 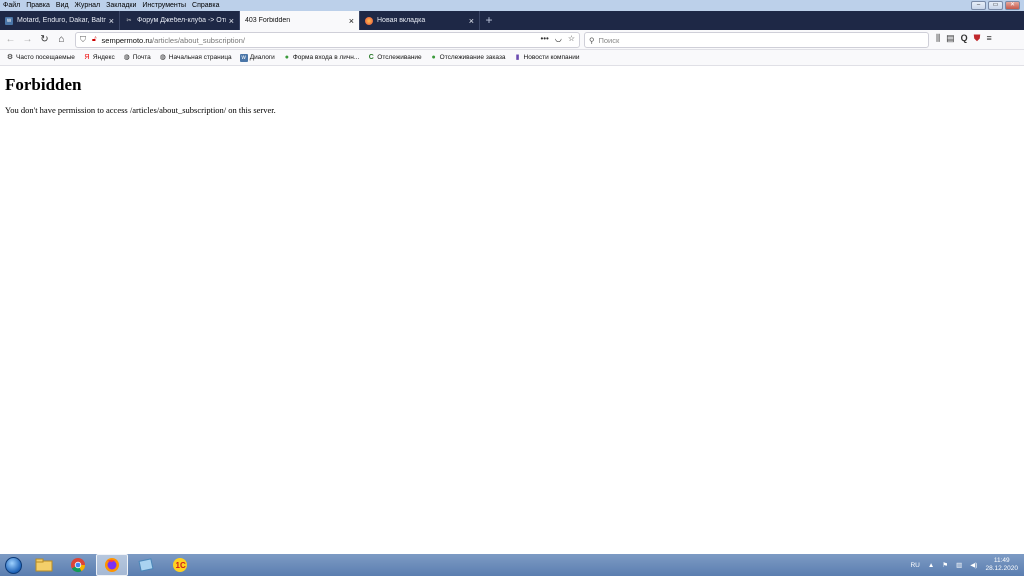 I want to click on url-actions: ••• ◡ ☆, so click(x=557, y=38).